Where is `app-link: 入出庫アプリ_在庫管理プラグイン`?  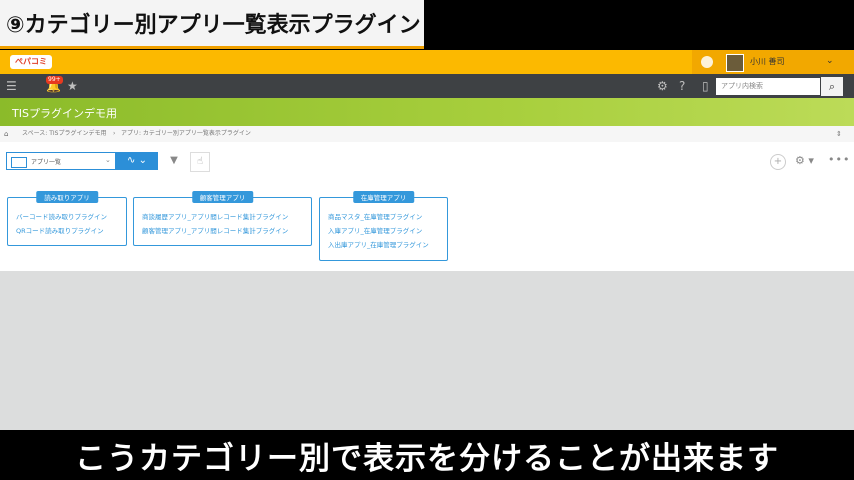
app-link: 入出庫アプリ_在庫管理プラグイン is located at coordinates (378, 245).